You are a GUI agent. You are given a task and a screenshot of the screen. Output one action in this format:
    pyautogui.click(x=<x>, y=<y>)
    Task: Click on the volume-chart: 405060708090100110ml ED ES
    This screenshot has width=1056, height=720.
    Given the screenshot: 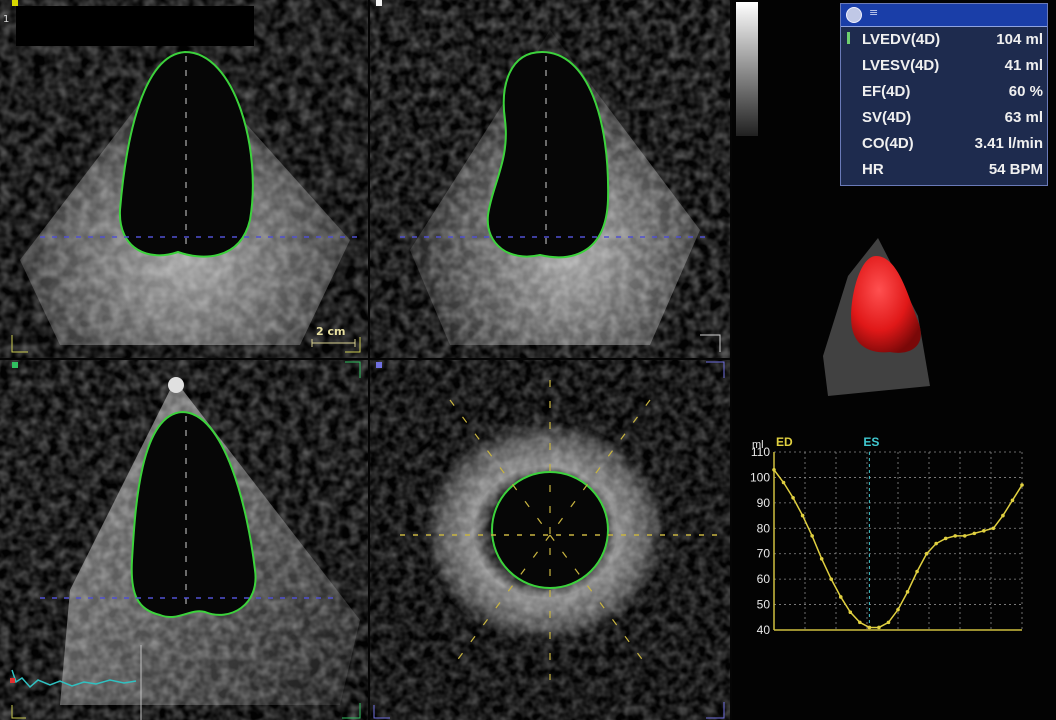 What is the action you would take?
    pyautogui.click(x=887, y=536)
    